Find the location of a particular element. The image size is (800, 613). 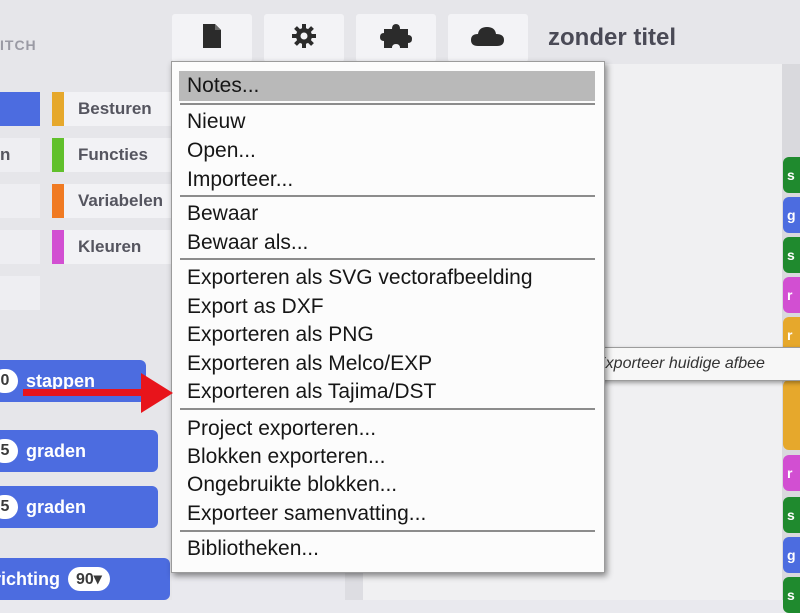

category-label: Besturen is located at coordinates (115, 108).